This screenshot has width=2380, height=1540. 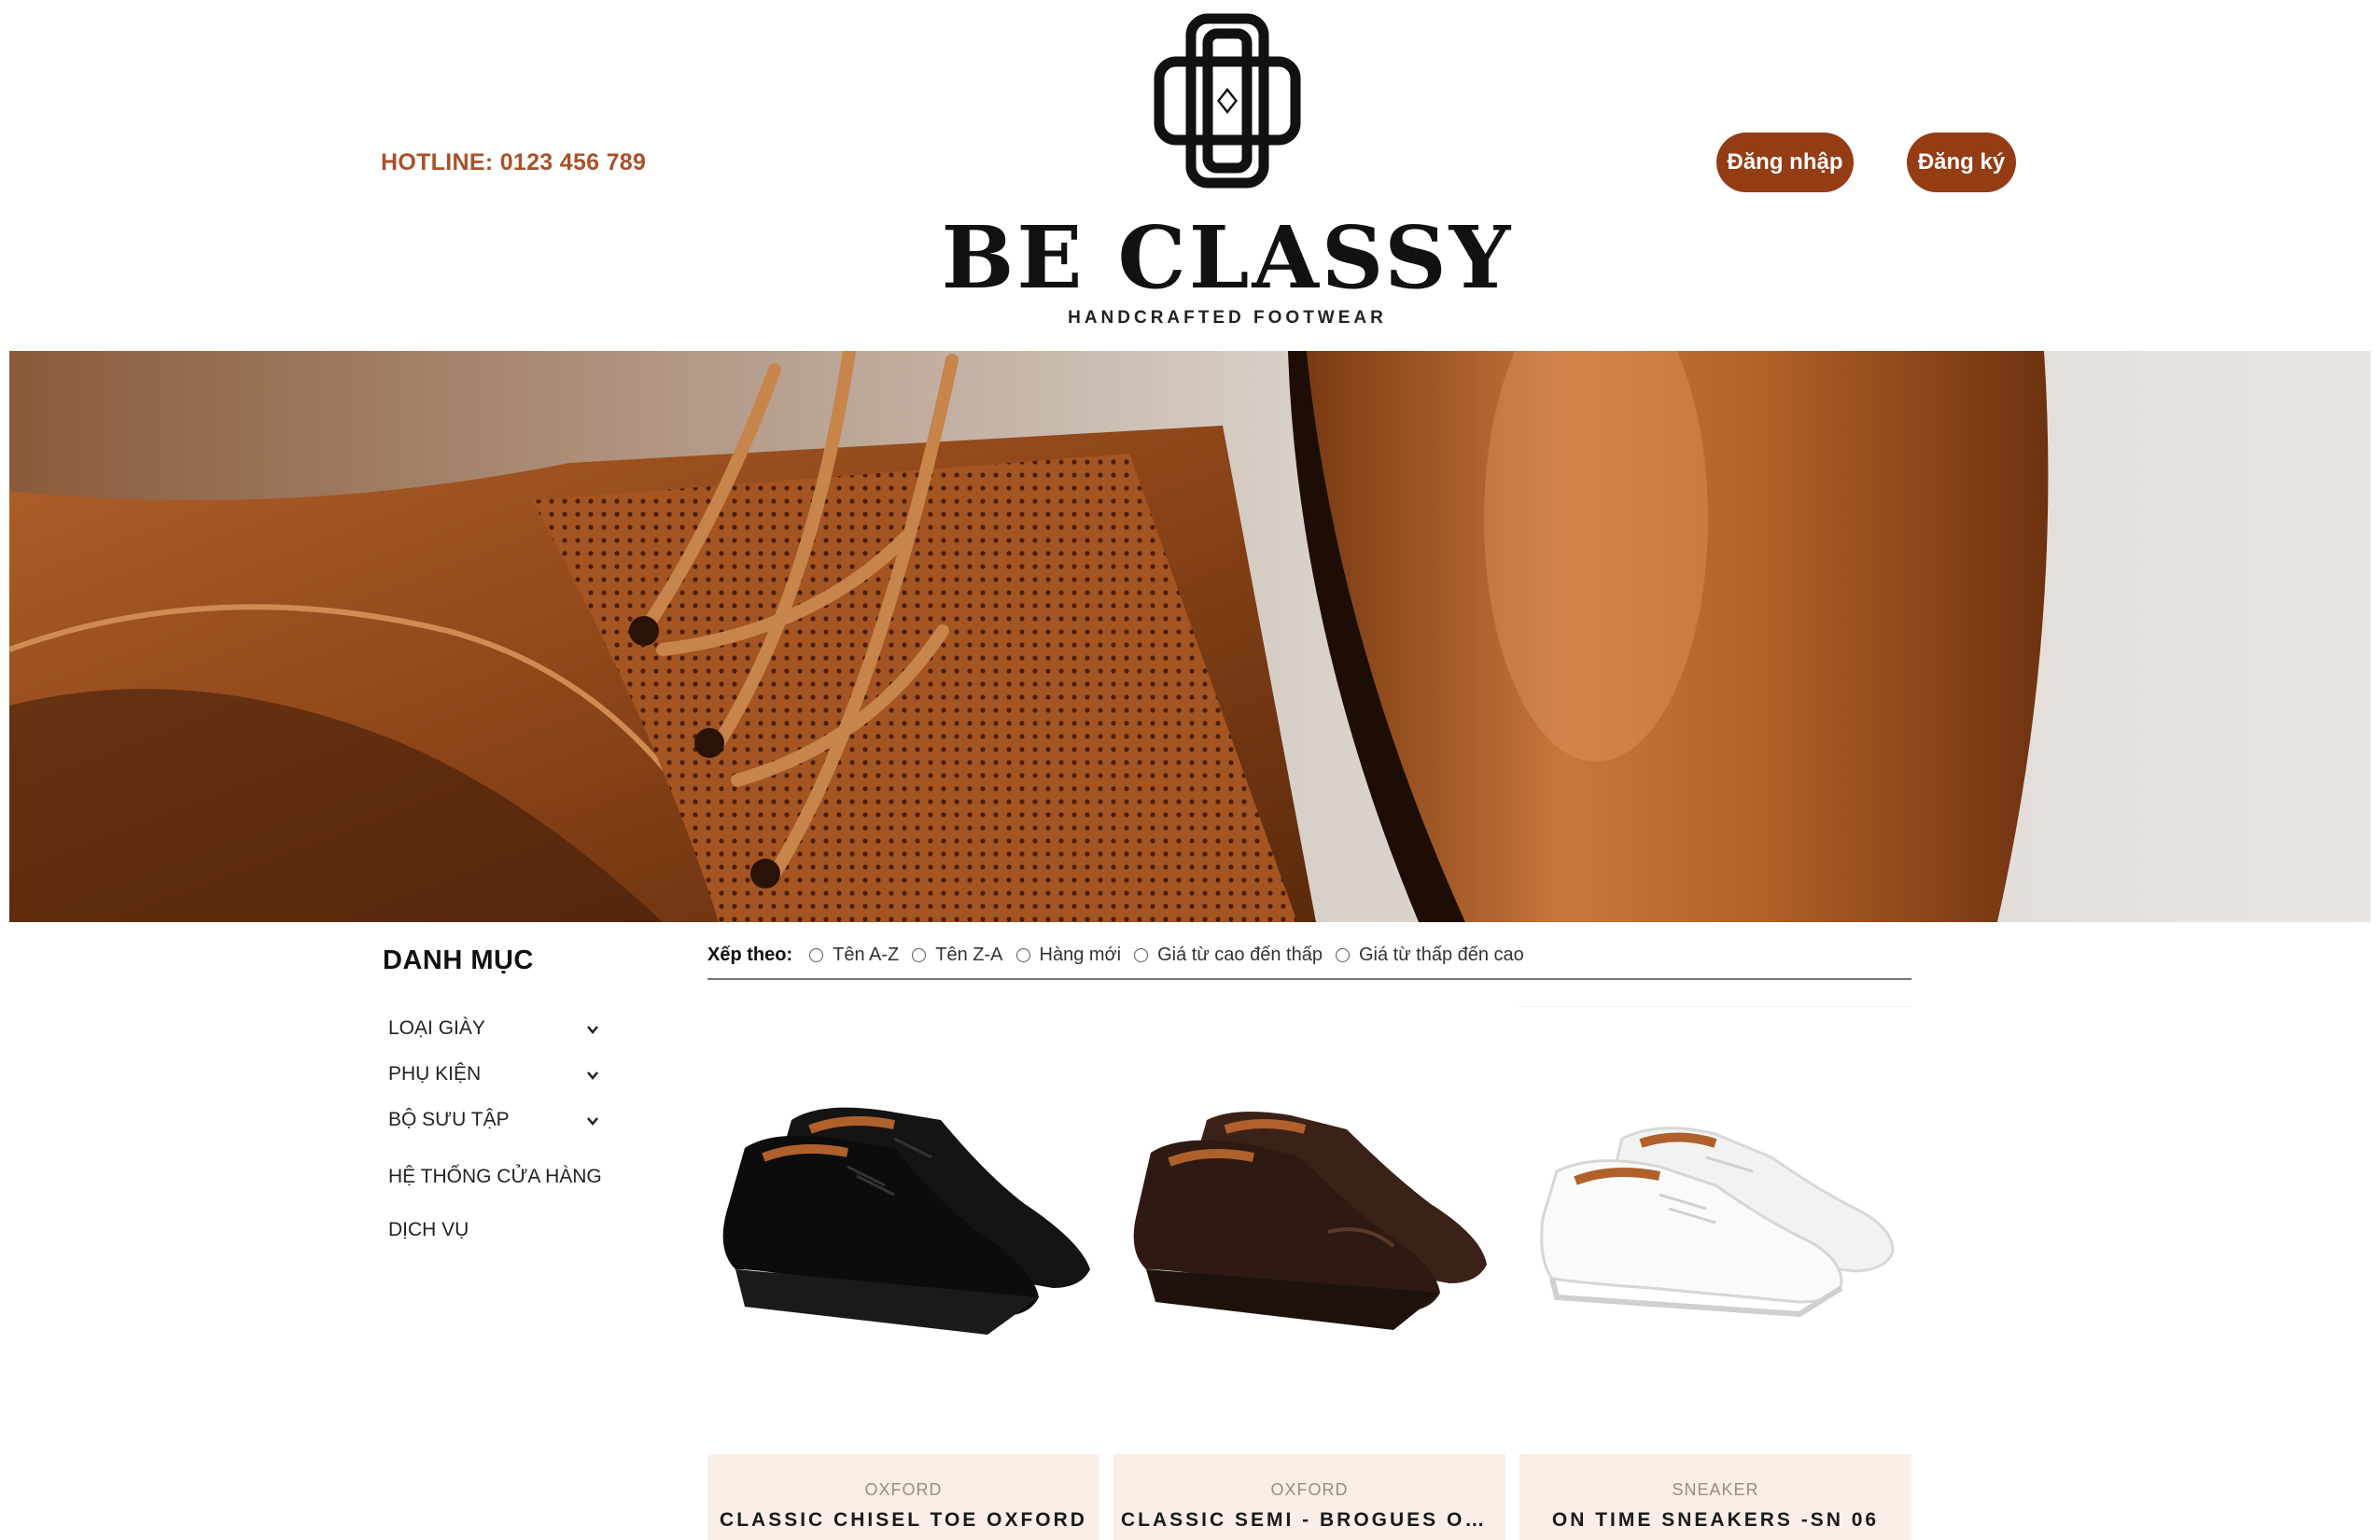 I want to click on sort-option-label: Giá từ thấp đến cao, so click(x=1441, y=955).